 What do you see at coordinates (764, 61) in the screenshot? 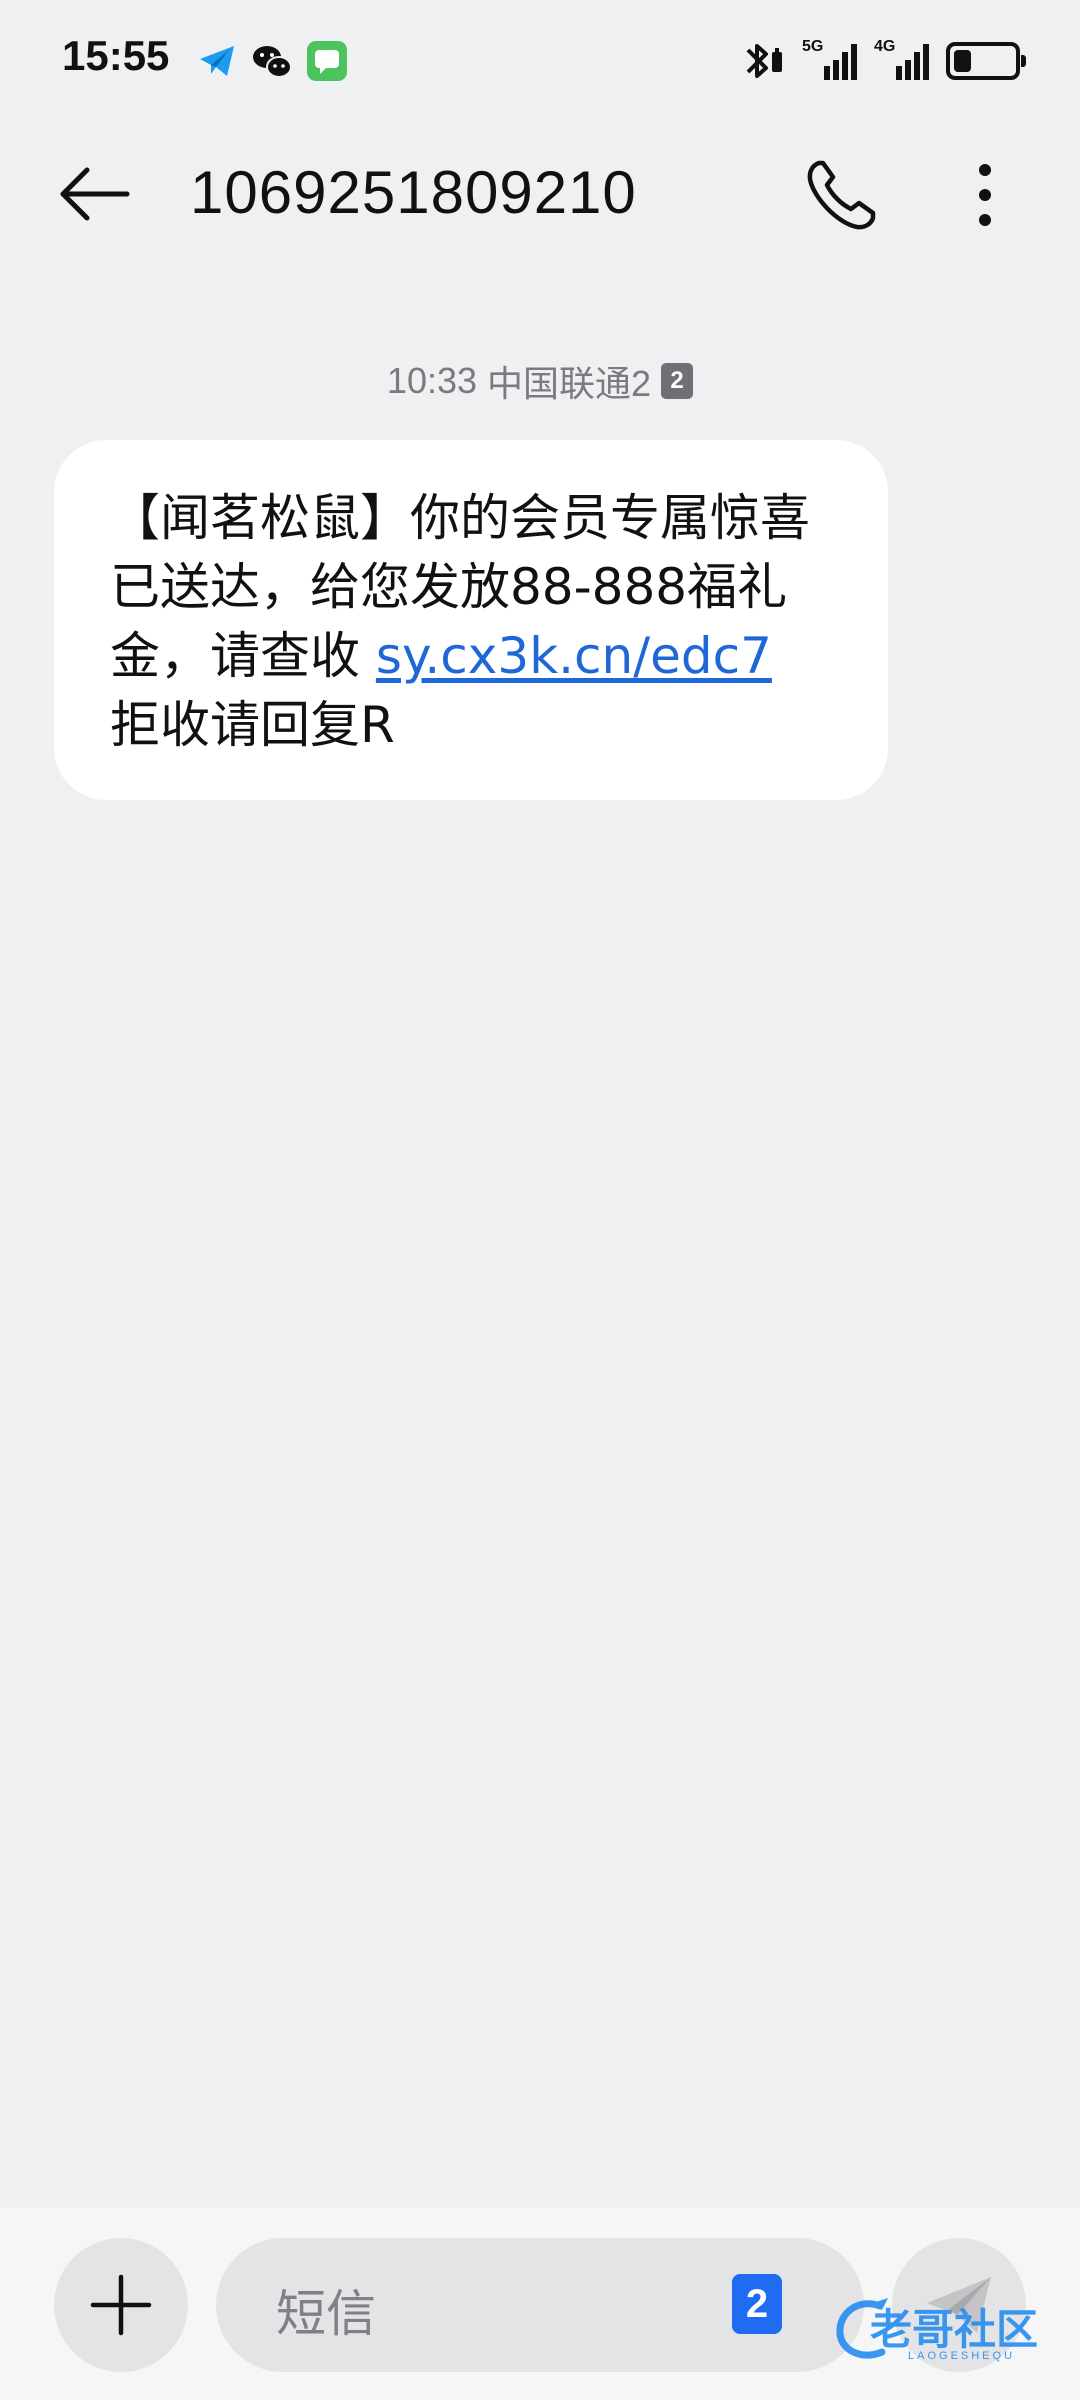
I see `bluetooth-icon` at bounding box center [764, 61].